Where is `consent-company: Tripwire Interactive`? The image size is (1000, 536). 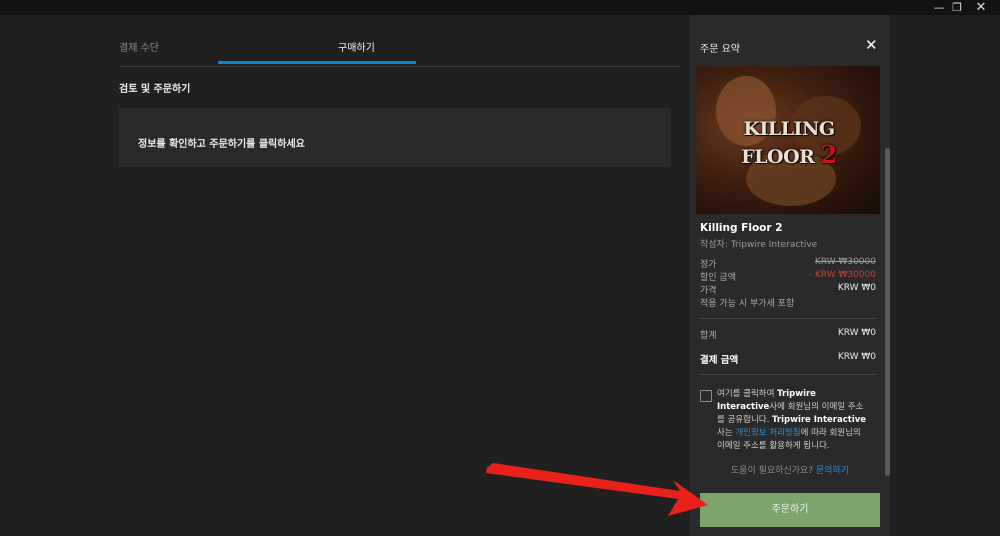 consent-company: Tripwire Interactive is located at coordinates (819, 420).